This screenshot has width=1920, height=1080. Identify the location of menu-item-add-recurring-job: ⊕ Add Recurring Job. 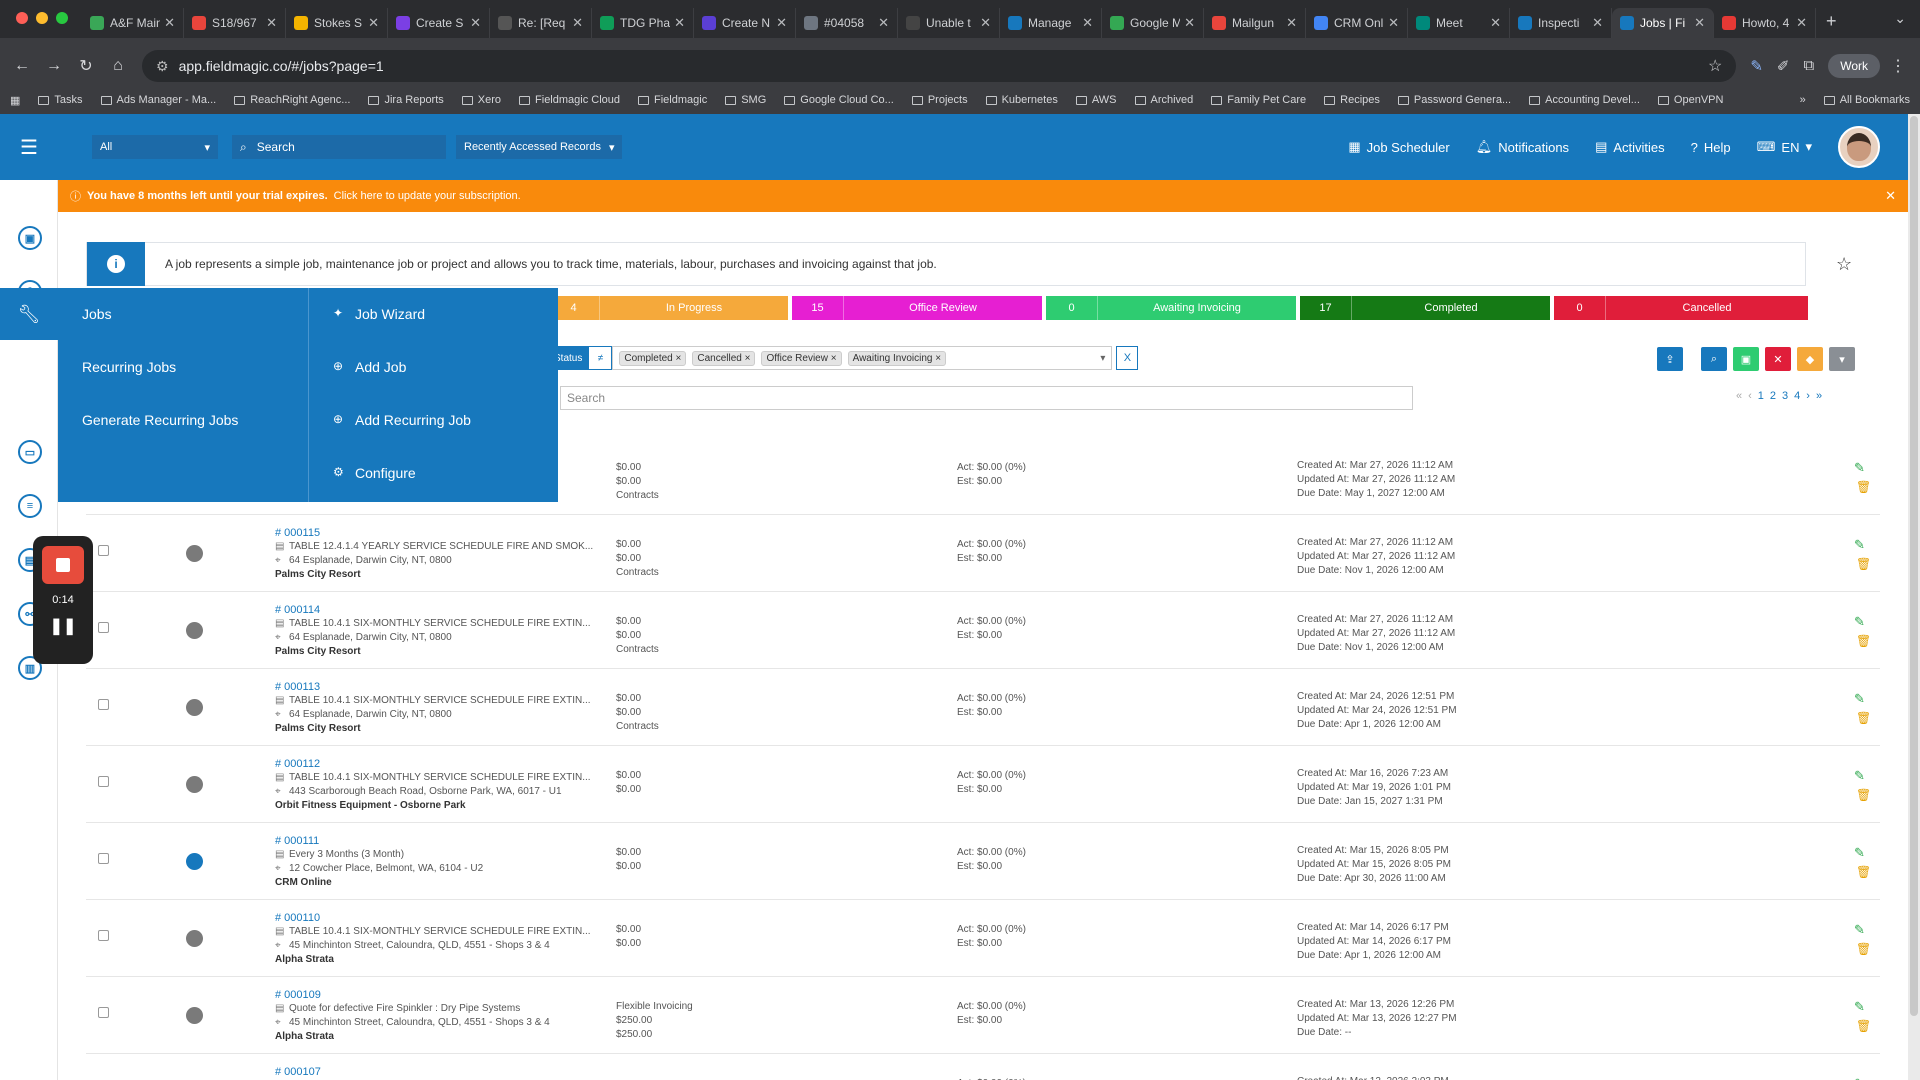
(433, 438).